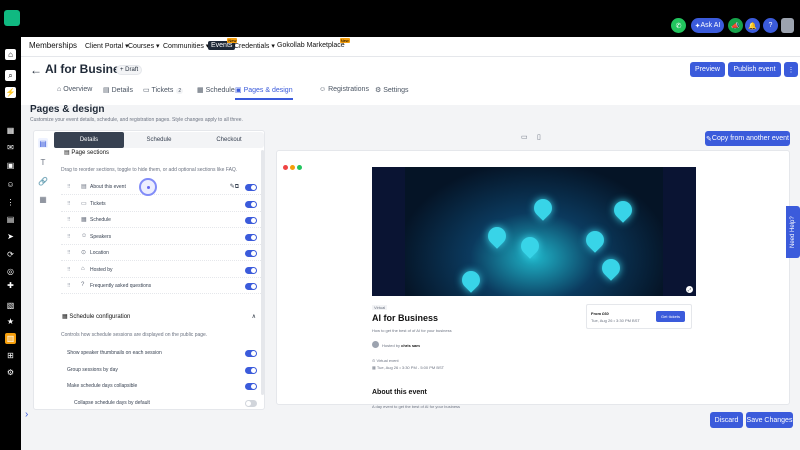 This screenshot has width=800, height=450. Describe the element at coordinates (793, 232) in the screenshot. I see `need-help-tab: Need Help?` at that location.